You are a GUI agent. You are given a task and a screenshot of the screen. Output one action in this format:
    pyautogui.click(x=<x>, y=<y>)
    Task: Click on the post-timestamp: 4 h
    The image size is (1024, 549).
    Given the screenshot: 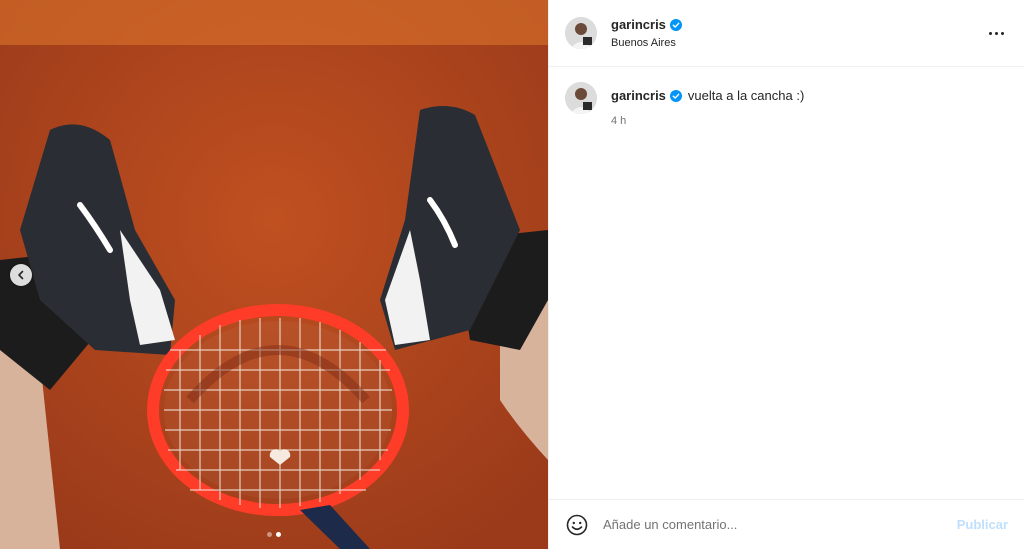 What is the action you would take?
    pyautogui.click(x=707, y=121)
    